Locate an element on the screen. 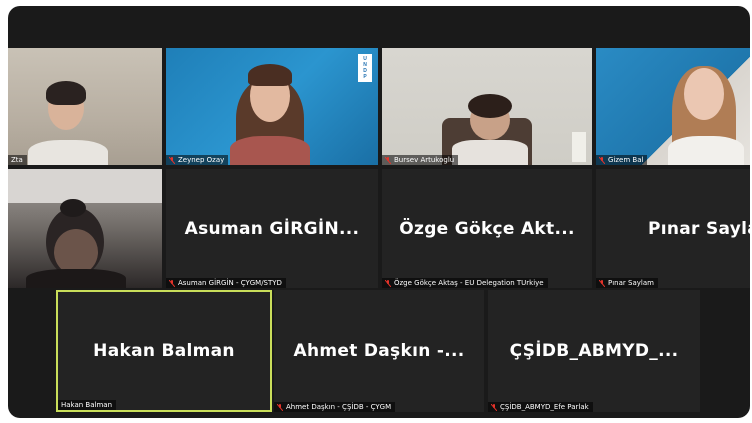 The image size is (752, 423). participant-tile is located at coordinates (85, 228).